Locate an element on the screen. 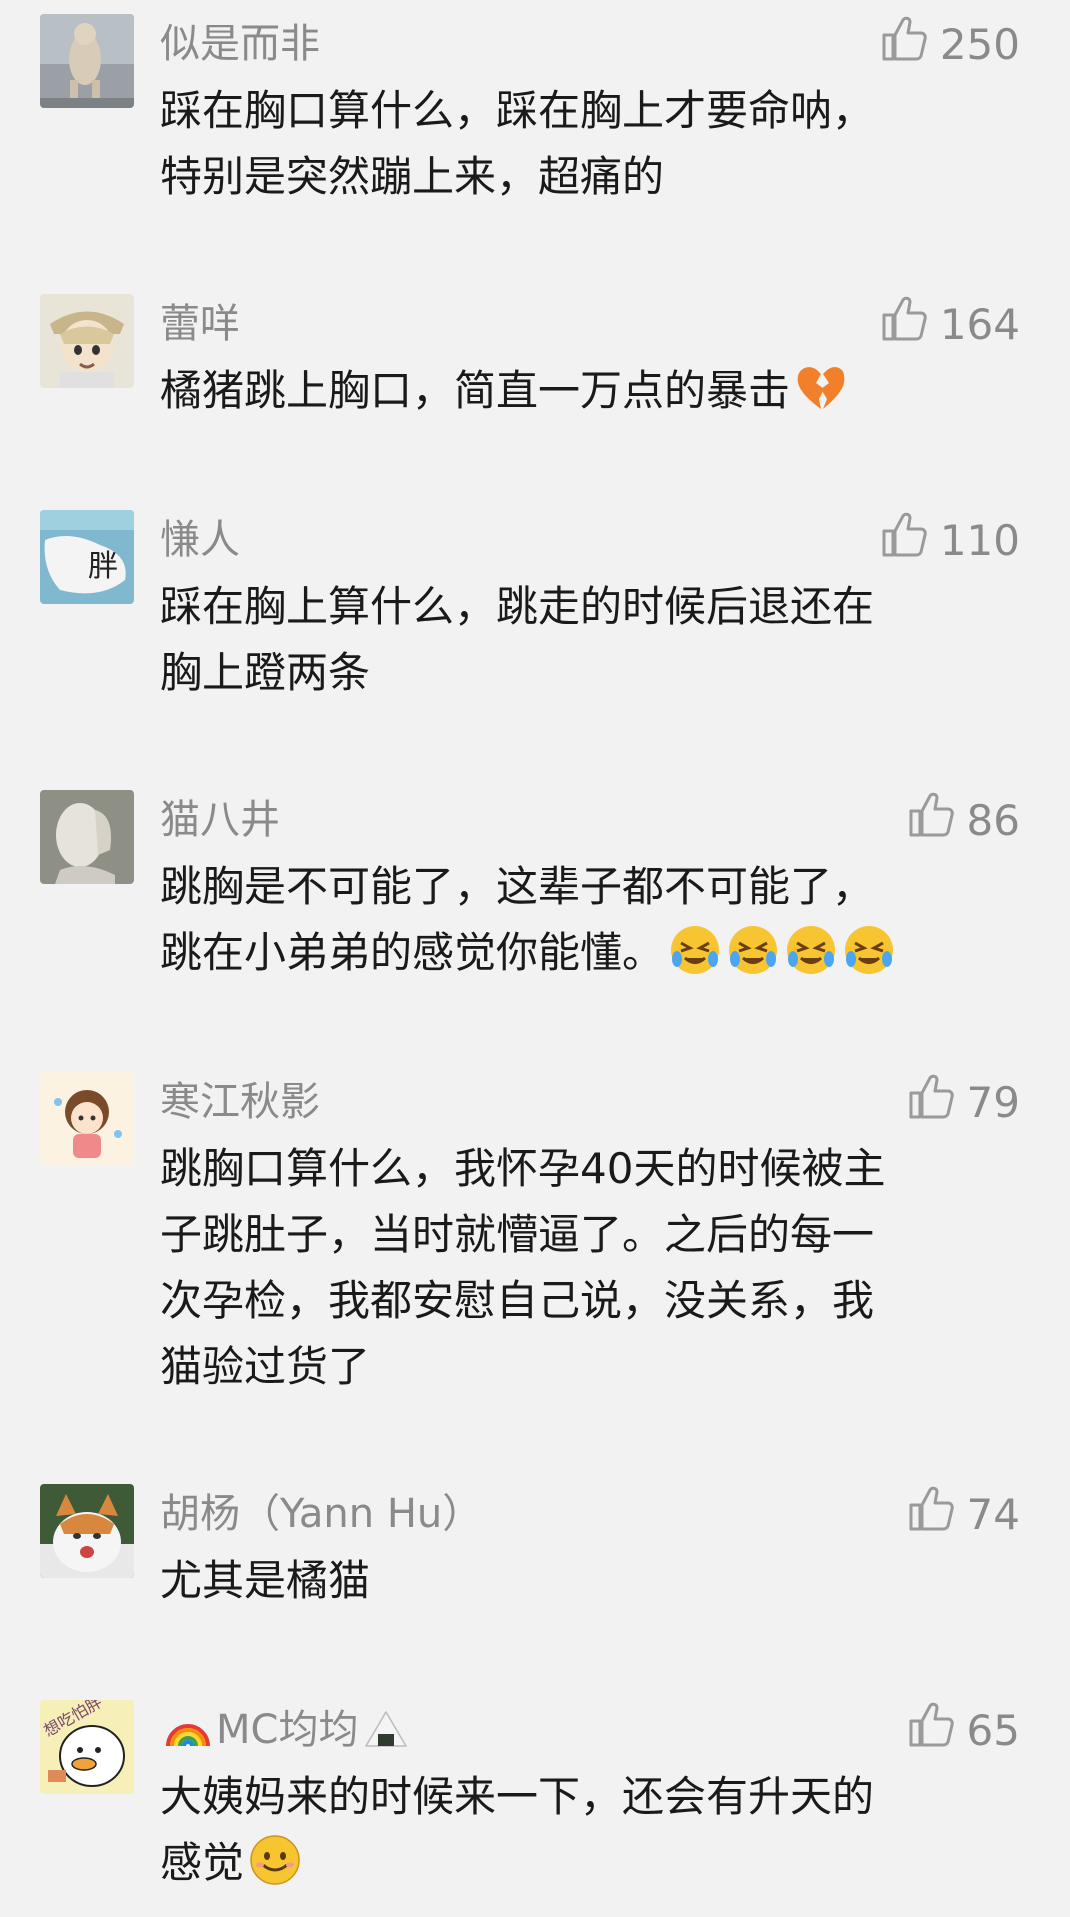  username: 蕾咩 is located at coordinates (200, 324).